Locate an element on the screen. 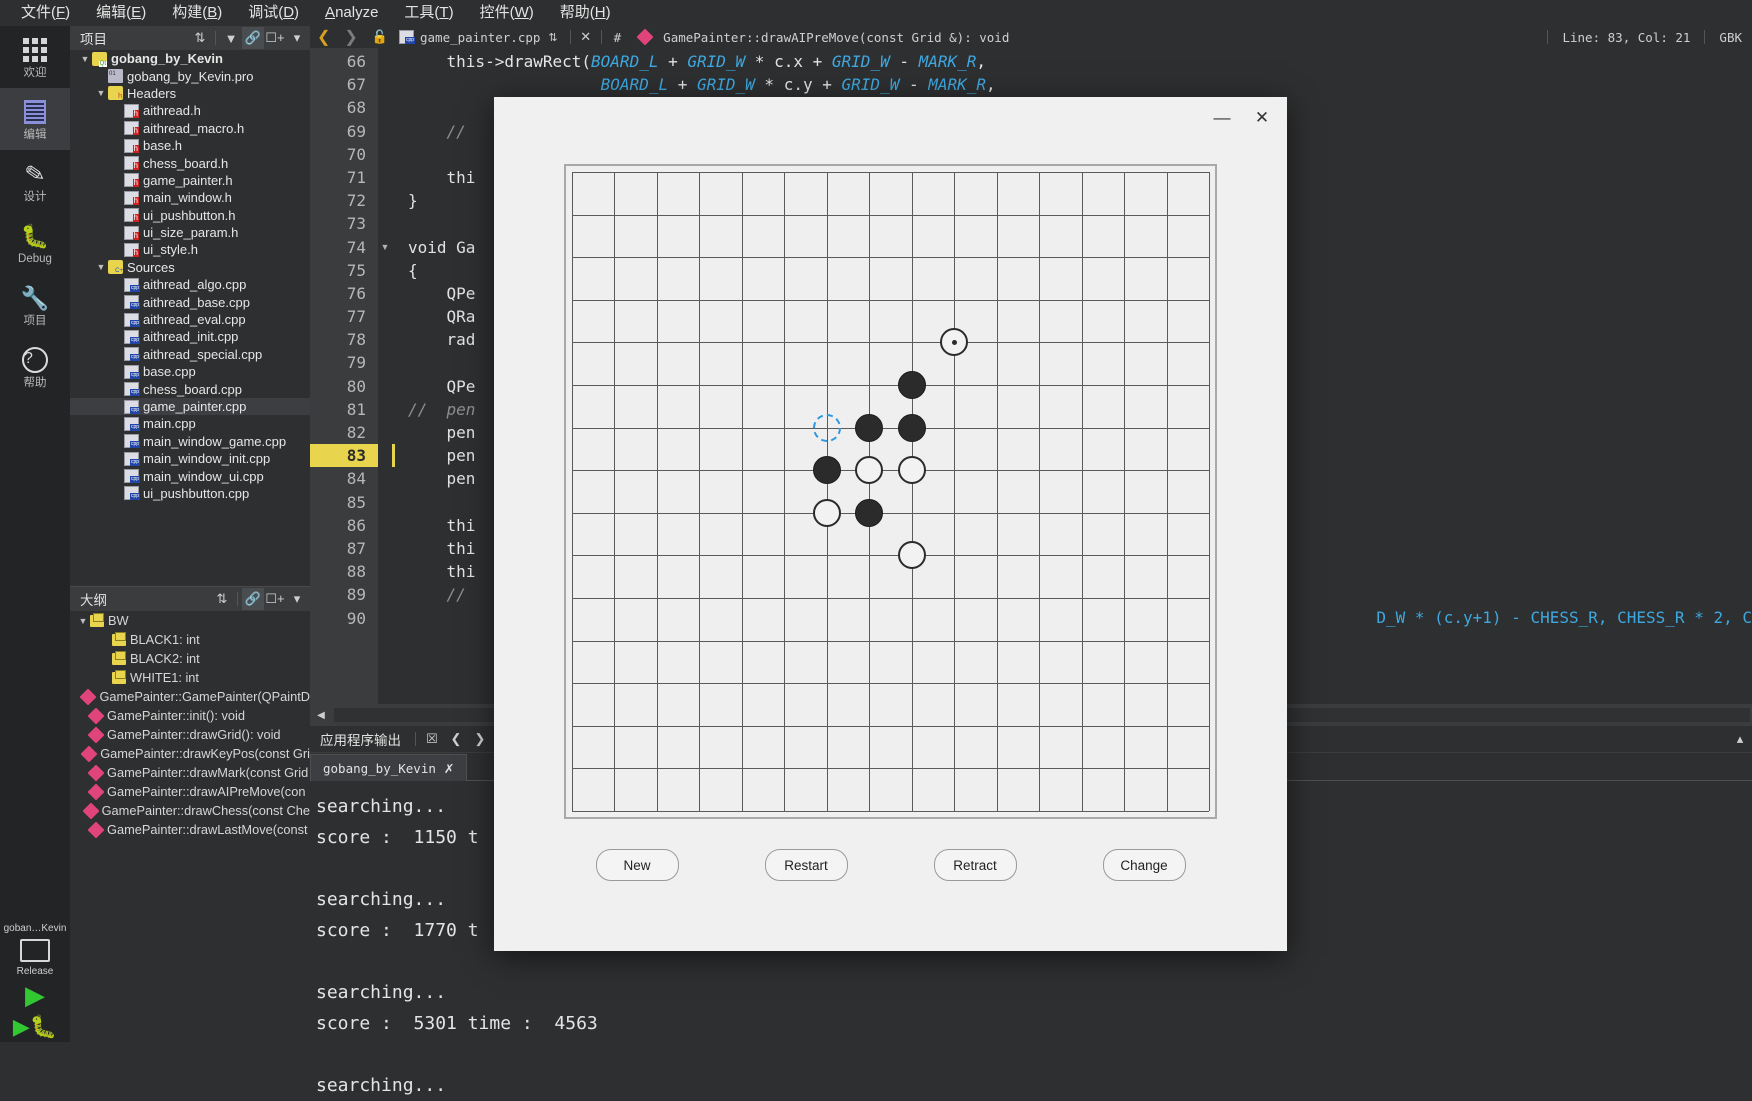  project-tree-item: ▼ Headers is located at coordinates (190, 93).